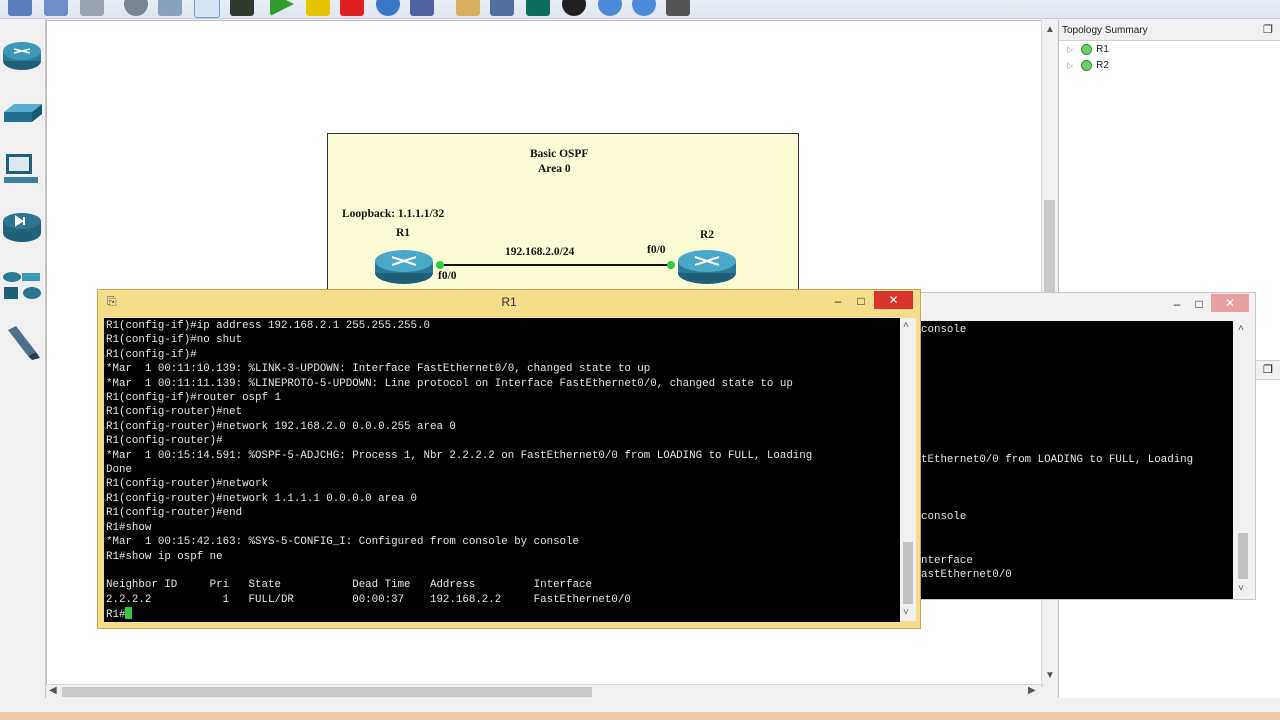 Image resolution: width=1280 pixels, height=720 pixels. Describe the element at coordinates (1243, 459) in the screenshot. I see `background-console-scrollbar: ˄ ˅` at that location.